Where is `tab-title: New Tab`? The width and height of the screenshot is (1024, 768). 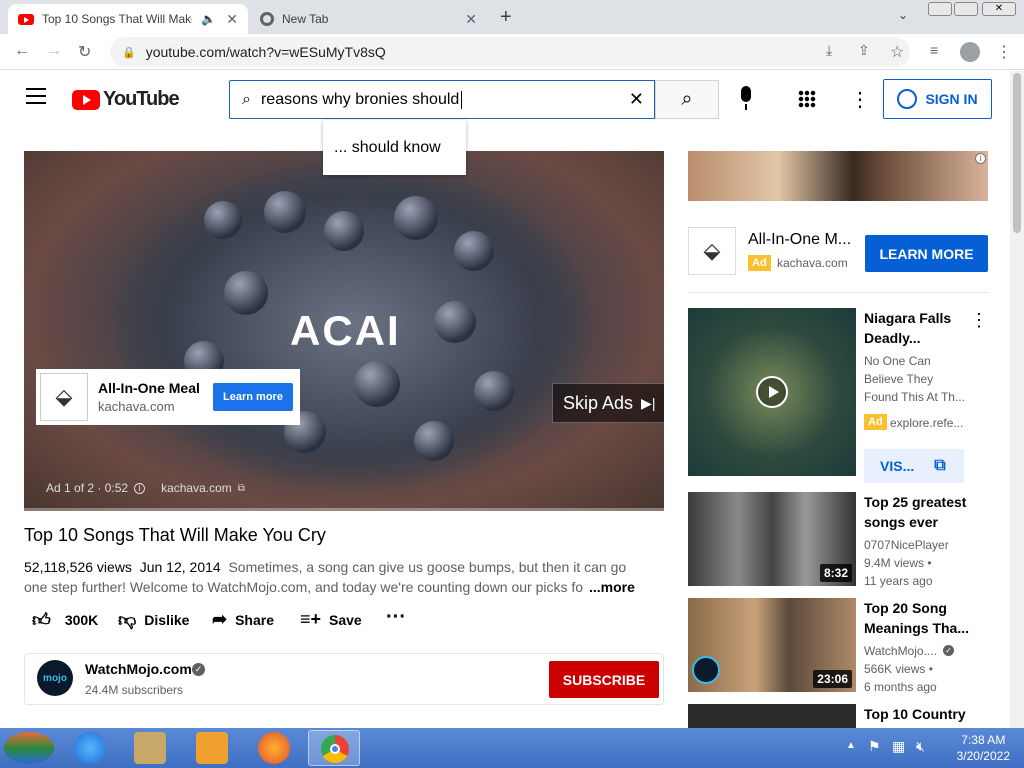
tab-title: New Tab is located at coordinates (305, 19).